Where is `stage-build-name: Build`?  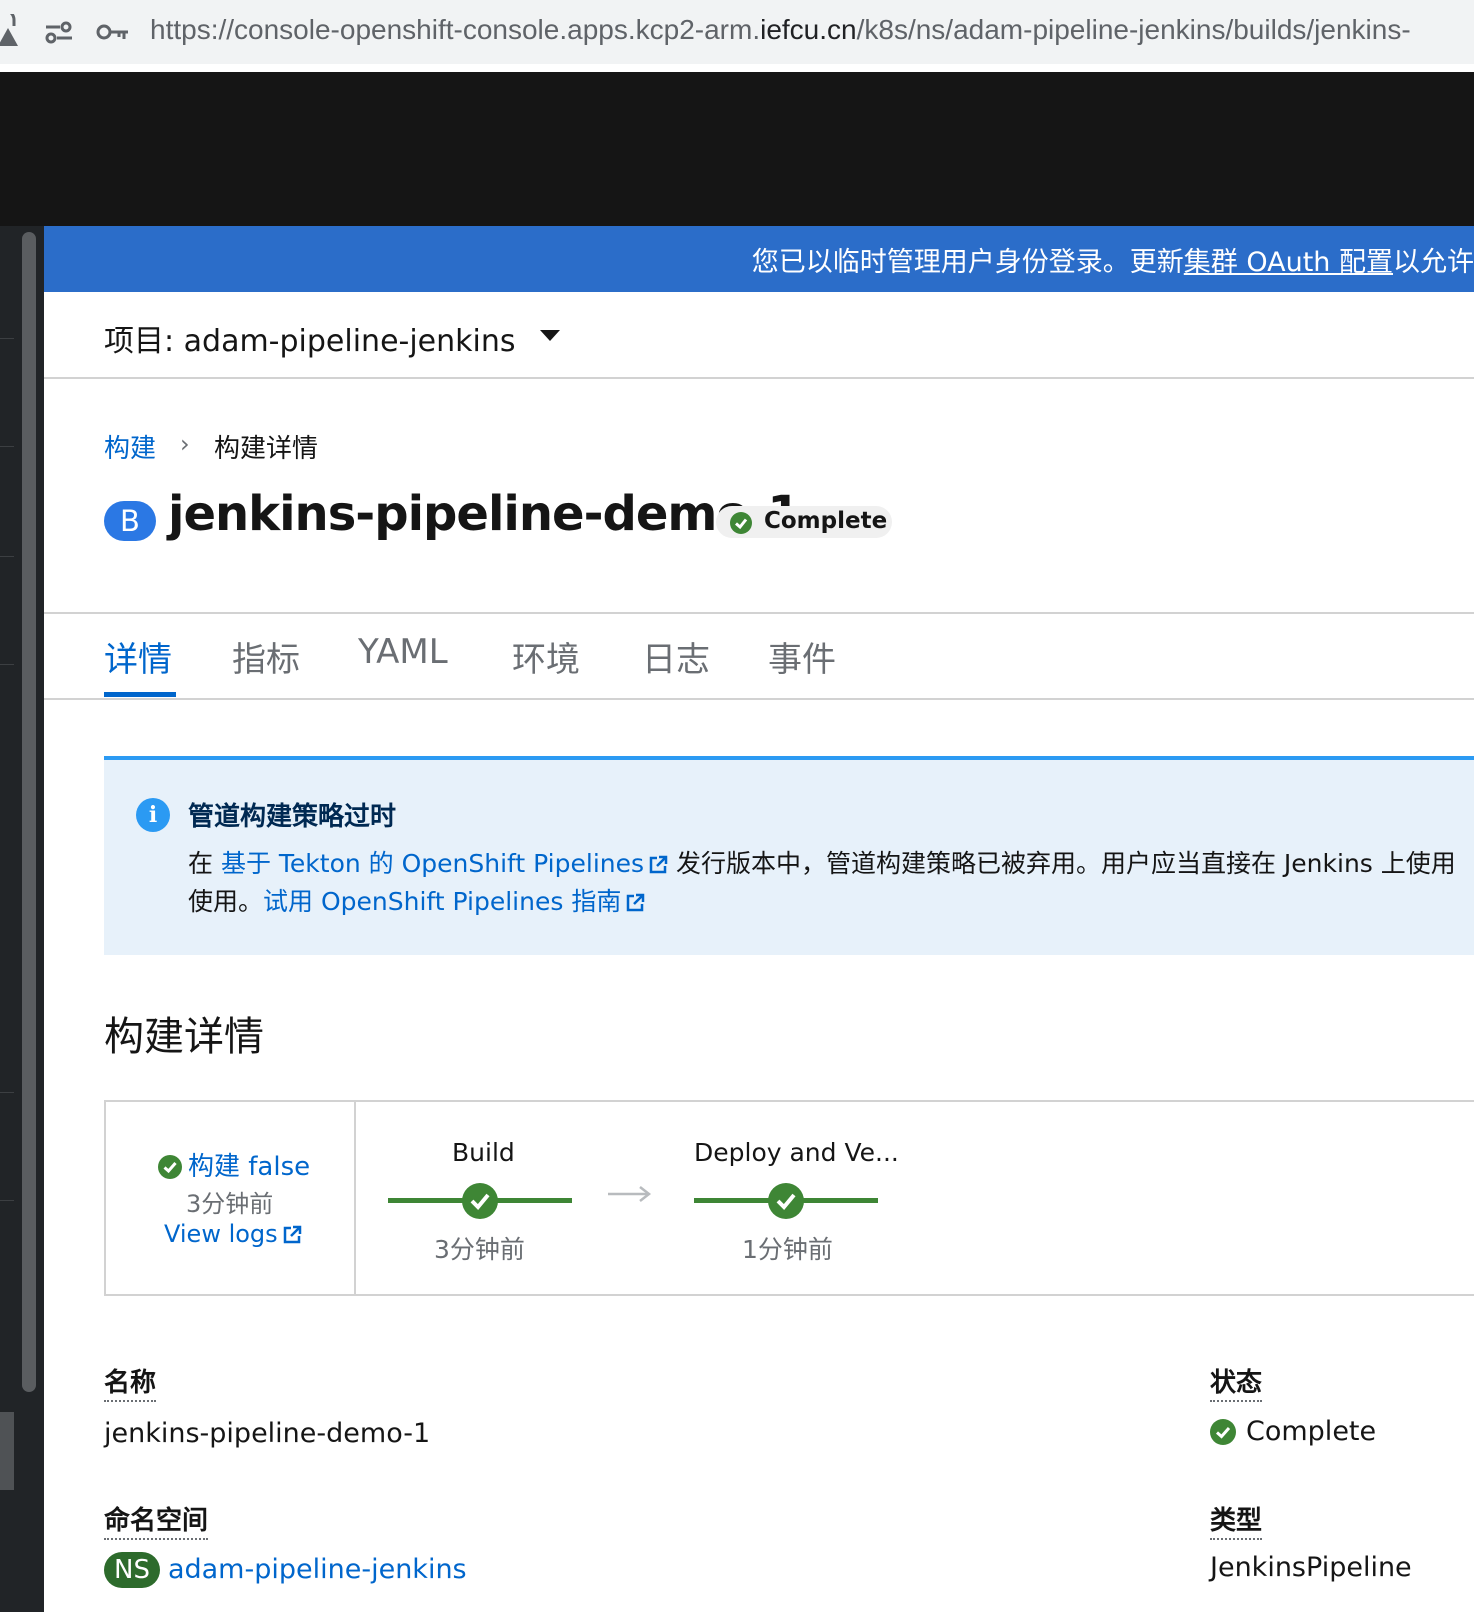 stage-build-name: Build is located at coordinates (483, 1152).